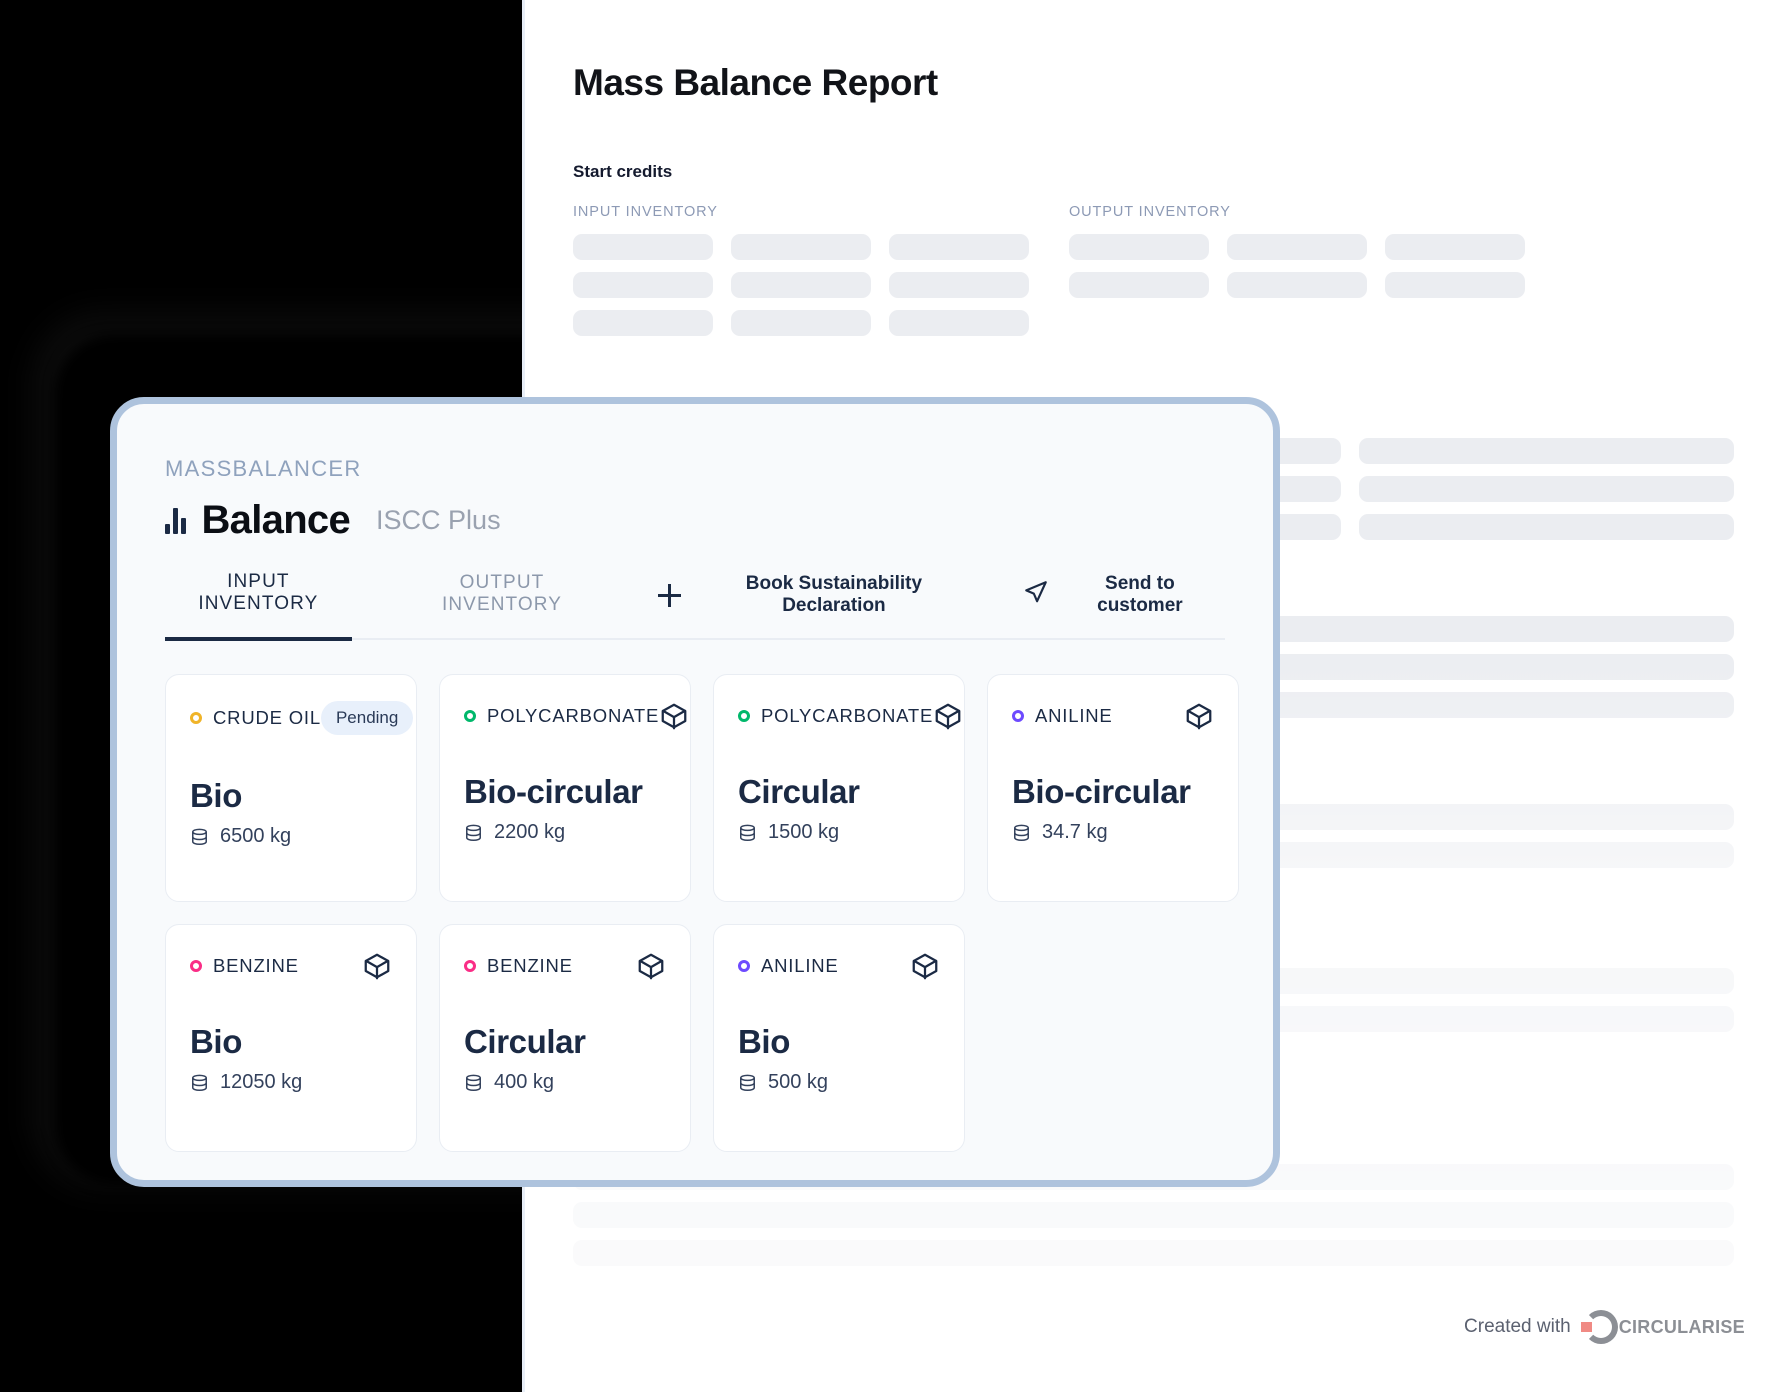 The image size is (1779, 1392). I want to click on card-header: CRUDE OIL Pending, so click(302, 718).